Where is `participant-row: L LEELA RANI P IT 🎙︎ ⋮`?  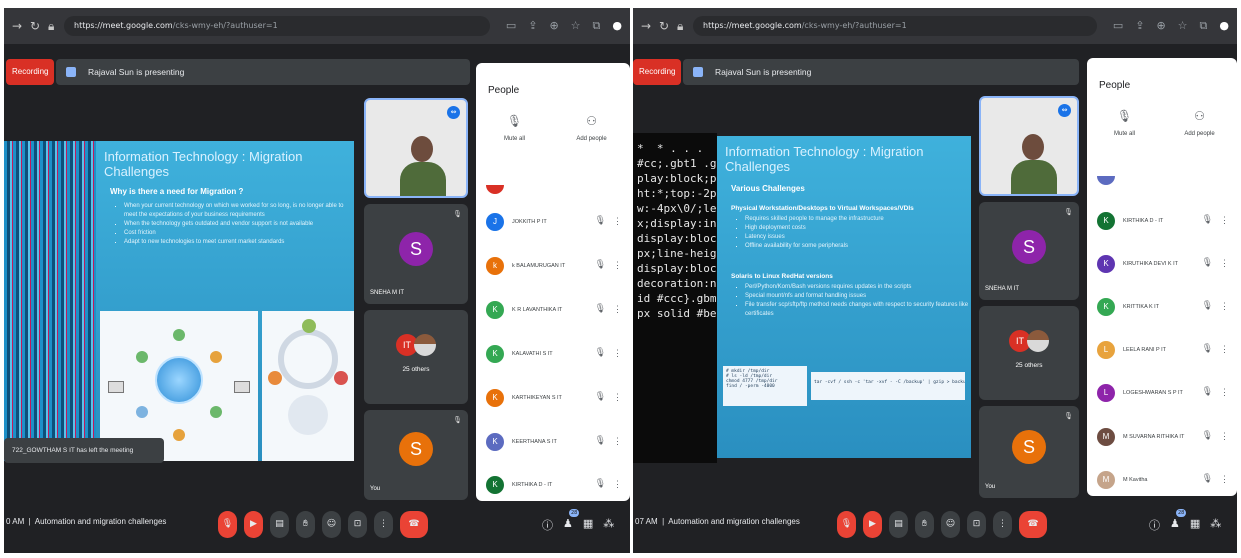 participant-row: L LEELA RANI P IT 🎙︎ ⋮ is located at coordinates (1164, 352).